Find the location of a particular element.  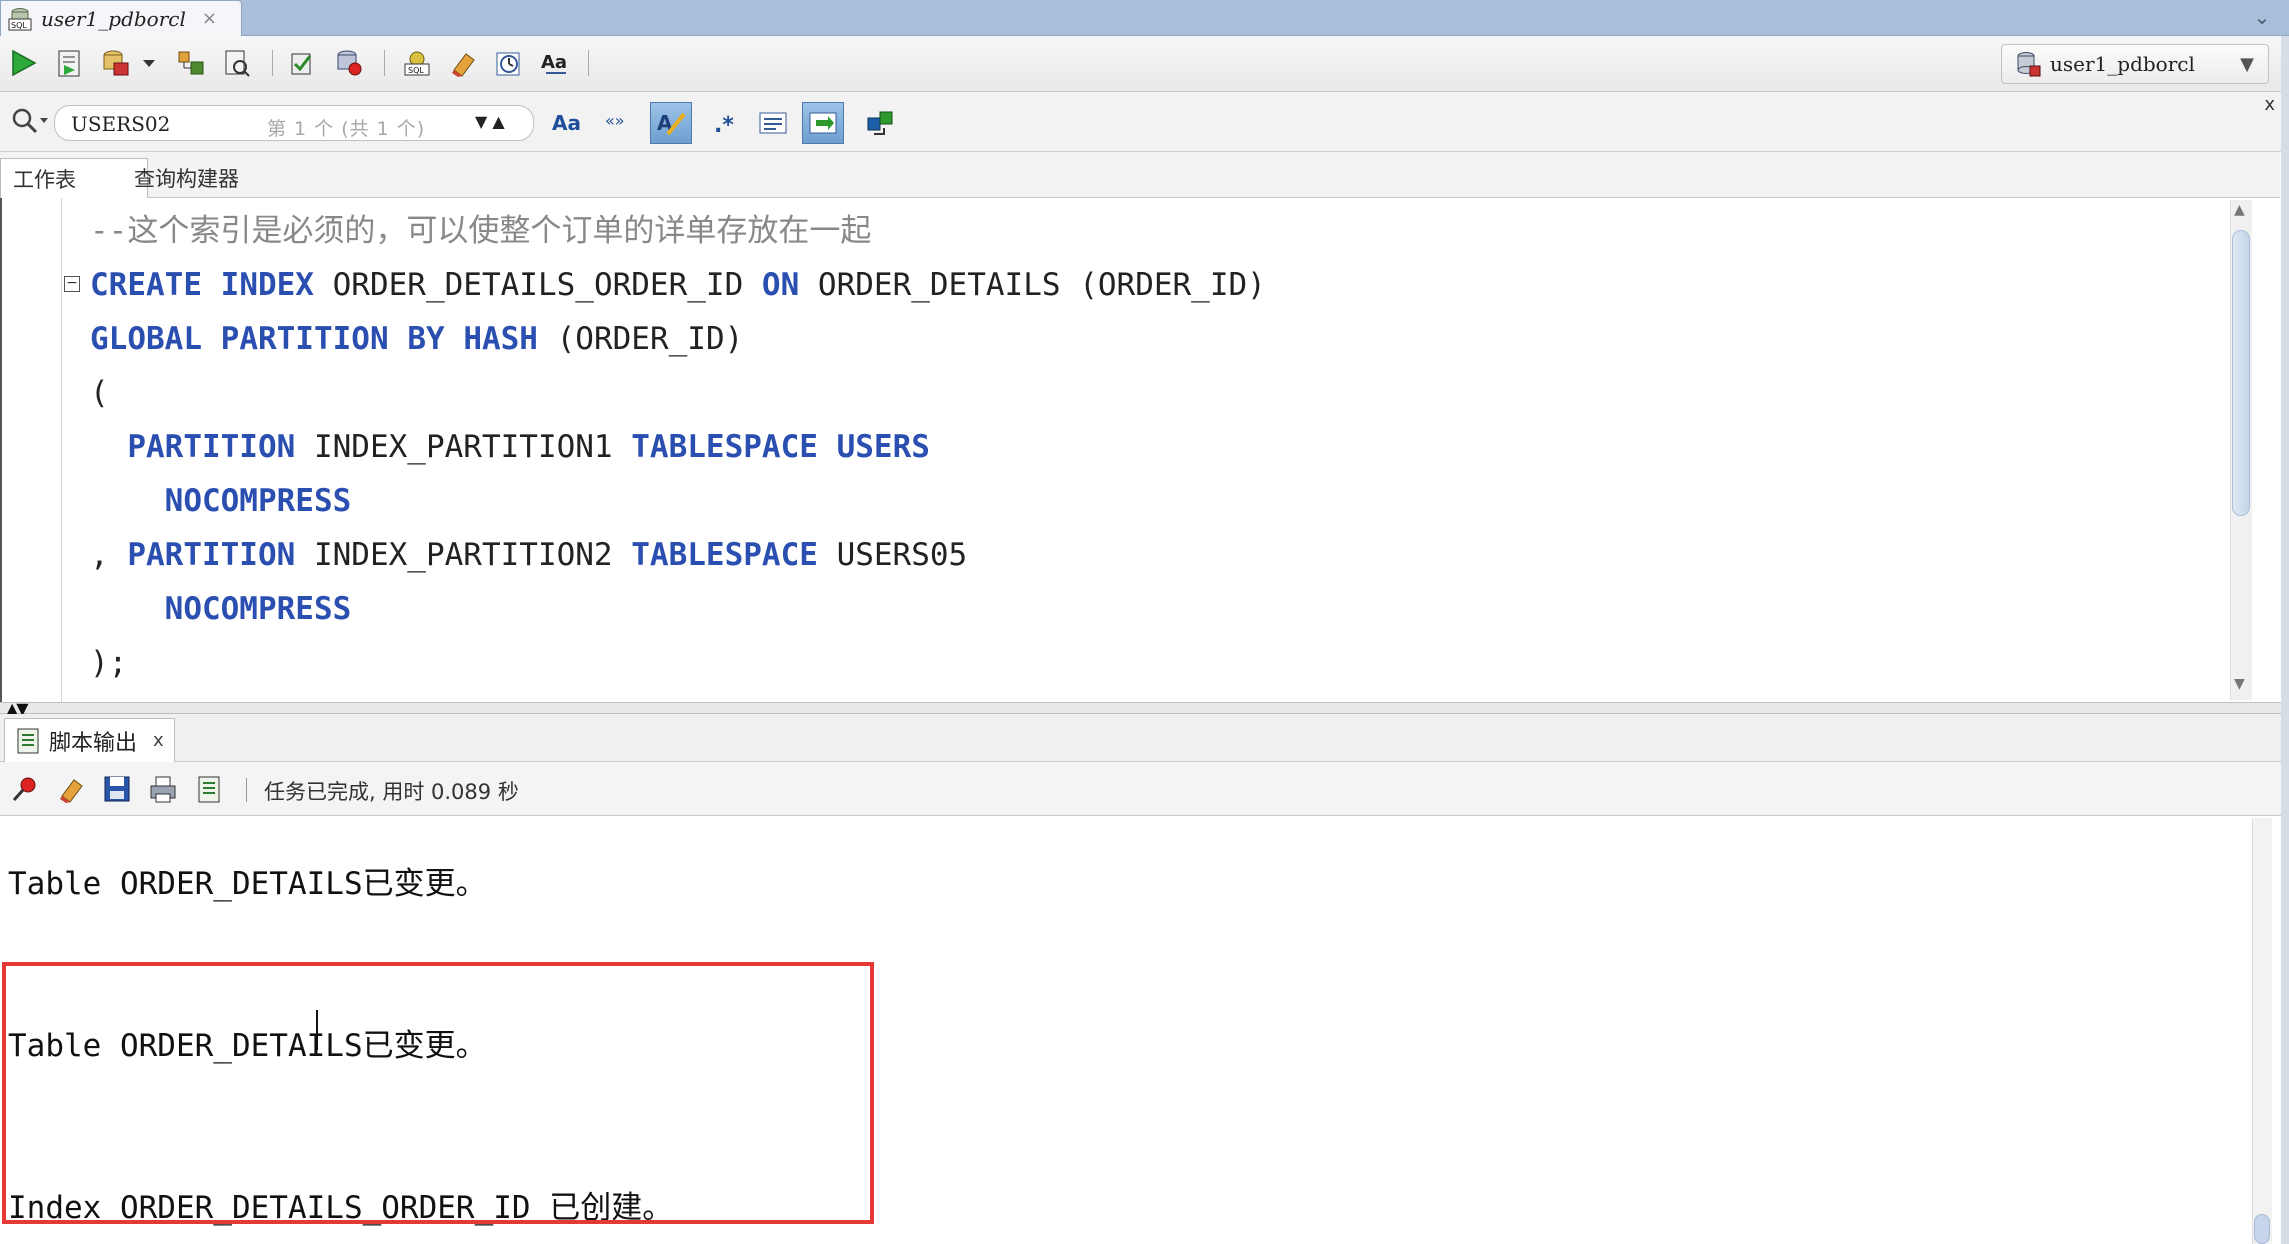

wrap-search-icon is located at coordinates (773, 123).